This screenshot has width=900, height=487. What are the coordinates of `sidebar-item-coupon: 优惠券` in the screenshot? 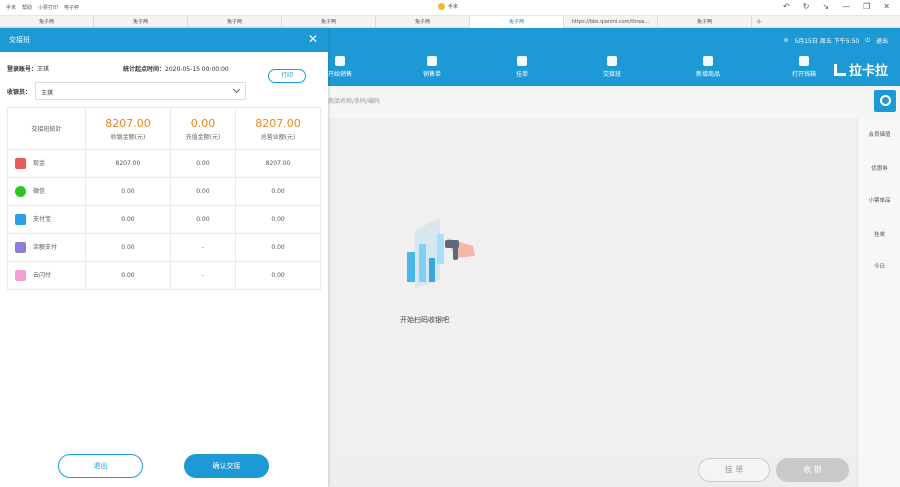 It's located at (879, 168).